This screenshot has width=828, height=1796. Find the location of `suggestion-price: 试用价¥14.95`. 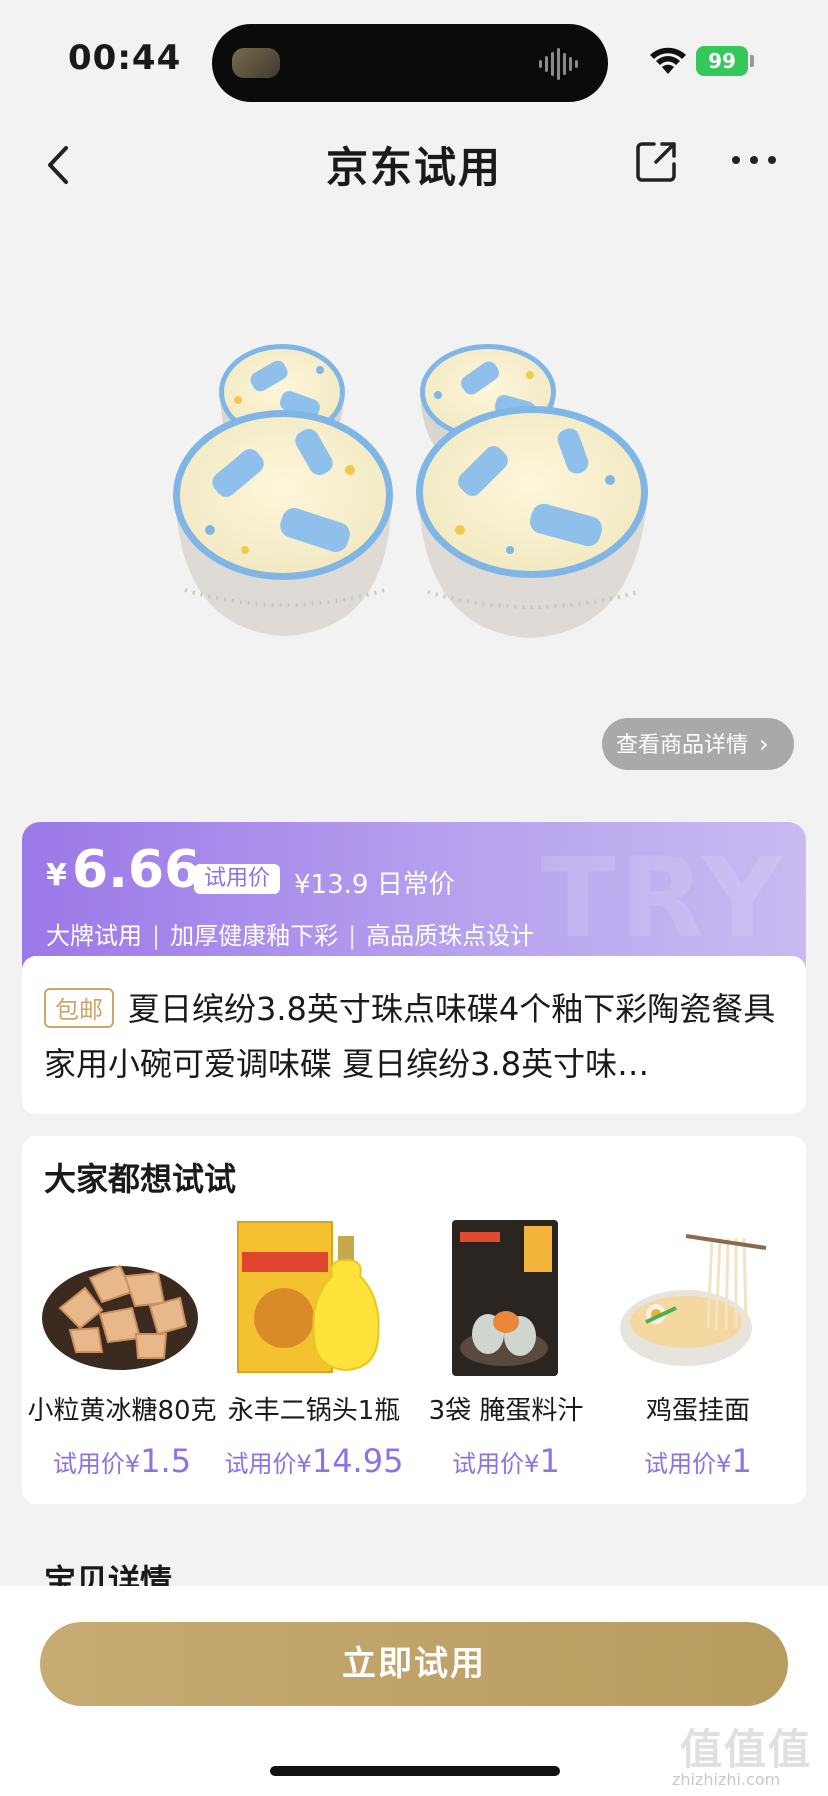

suggestion-price: 试用价¥14.95 is located at coordinates (314, 1461).